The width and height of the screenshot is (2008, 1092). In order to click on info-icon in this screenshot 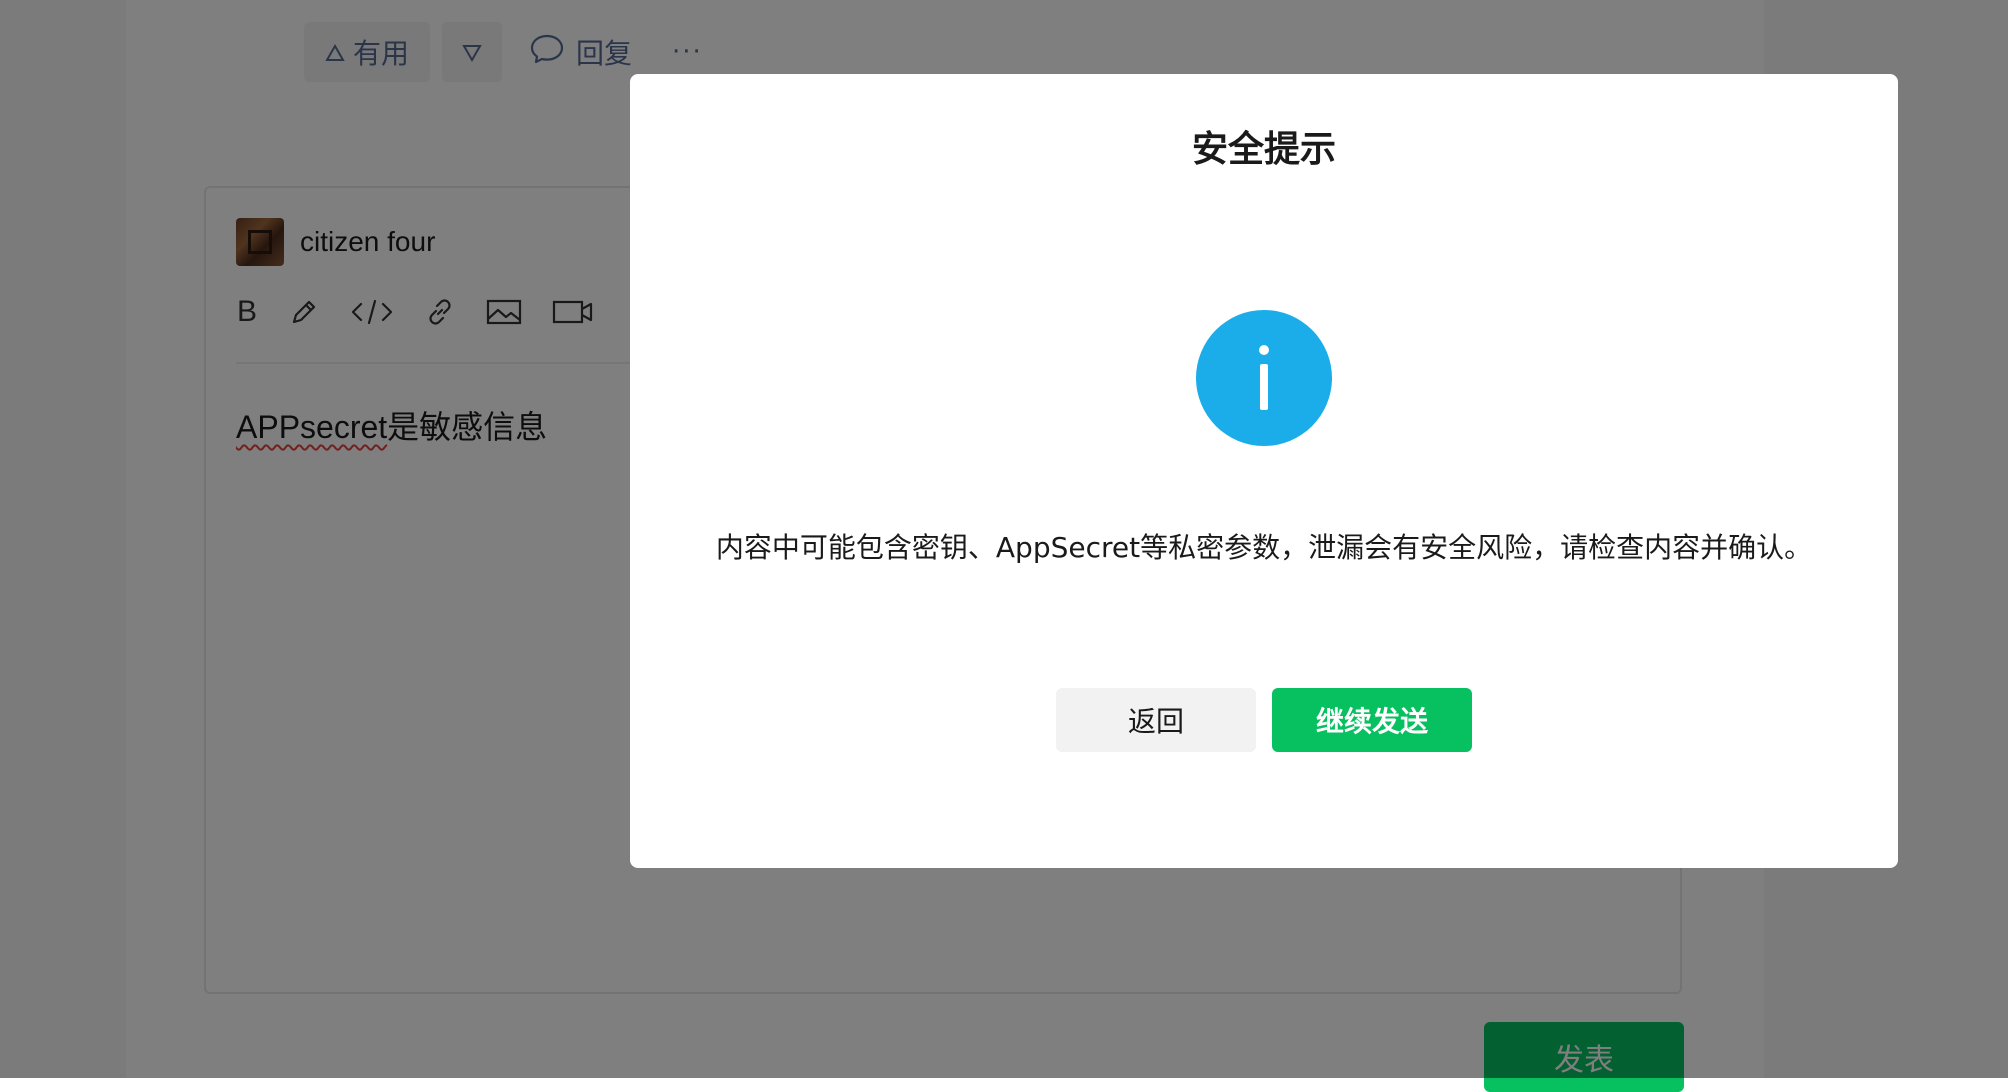, I will do `click(1264, 378)`.